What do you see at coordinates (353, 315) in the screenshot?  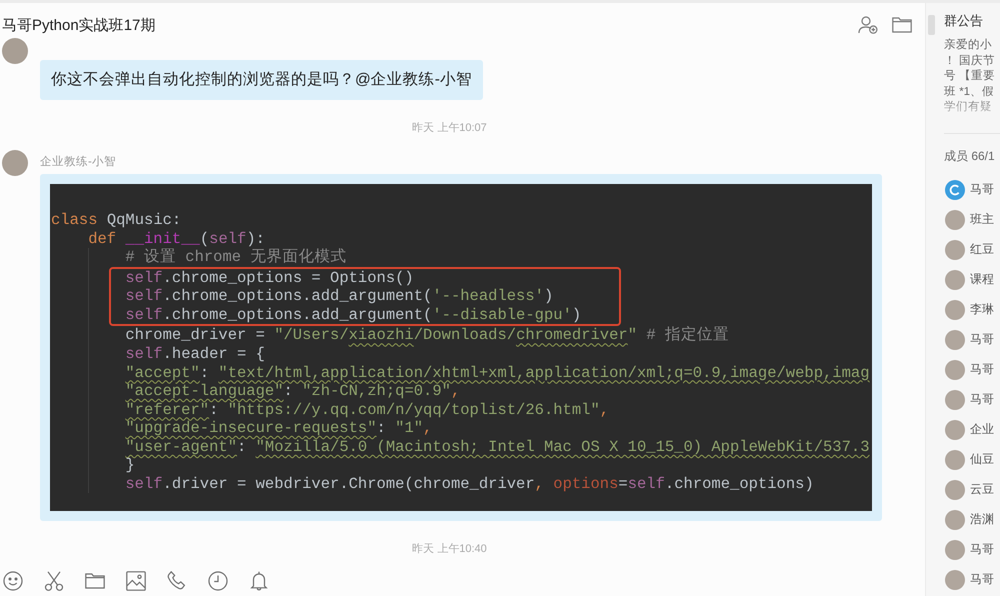 I see `code-line: self.chrome_options.add_argument('--disable-gpu')` at bounding box center [353, 315].